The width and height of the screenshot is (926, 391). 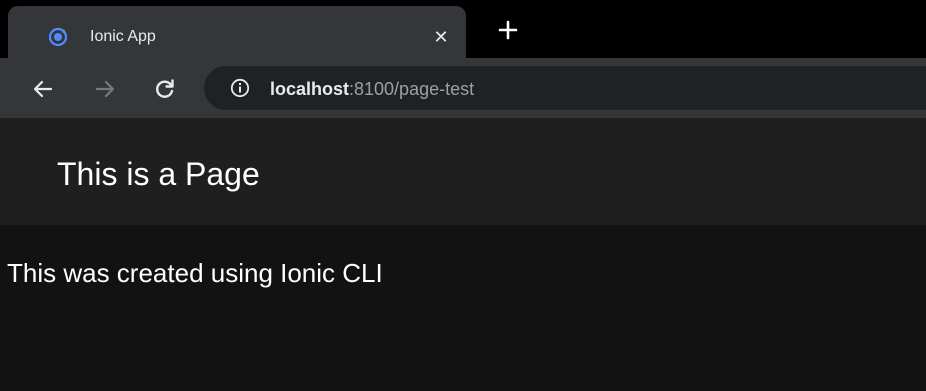 I want to click on tab-ionic-app: Ionic App ✕, so click(x=237, y=32).